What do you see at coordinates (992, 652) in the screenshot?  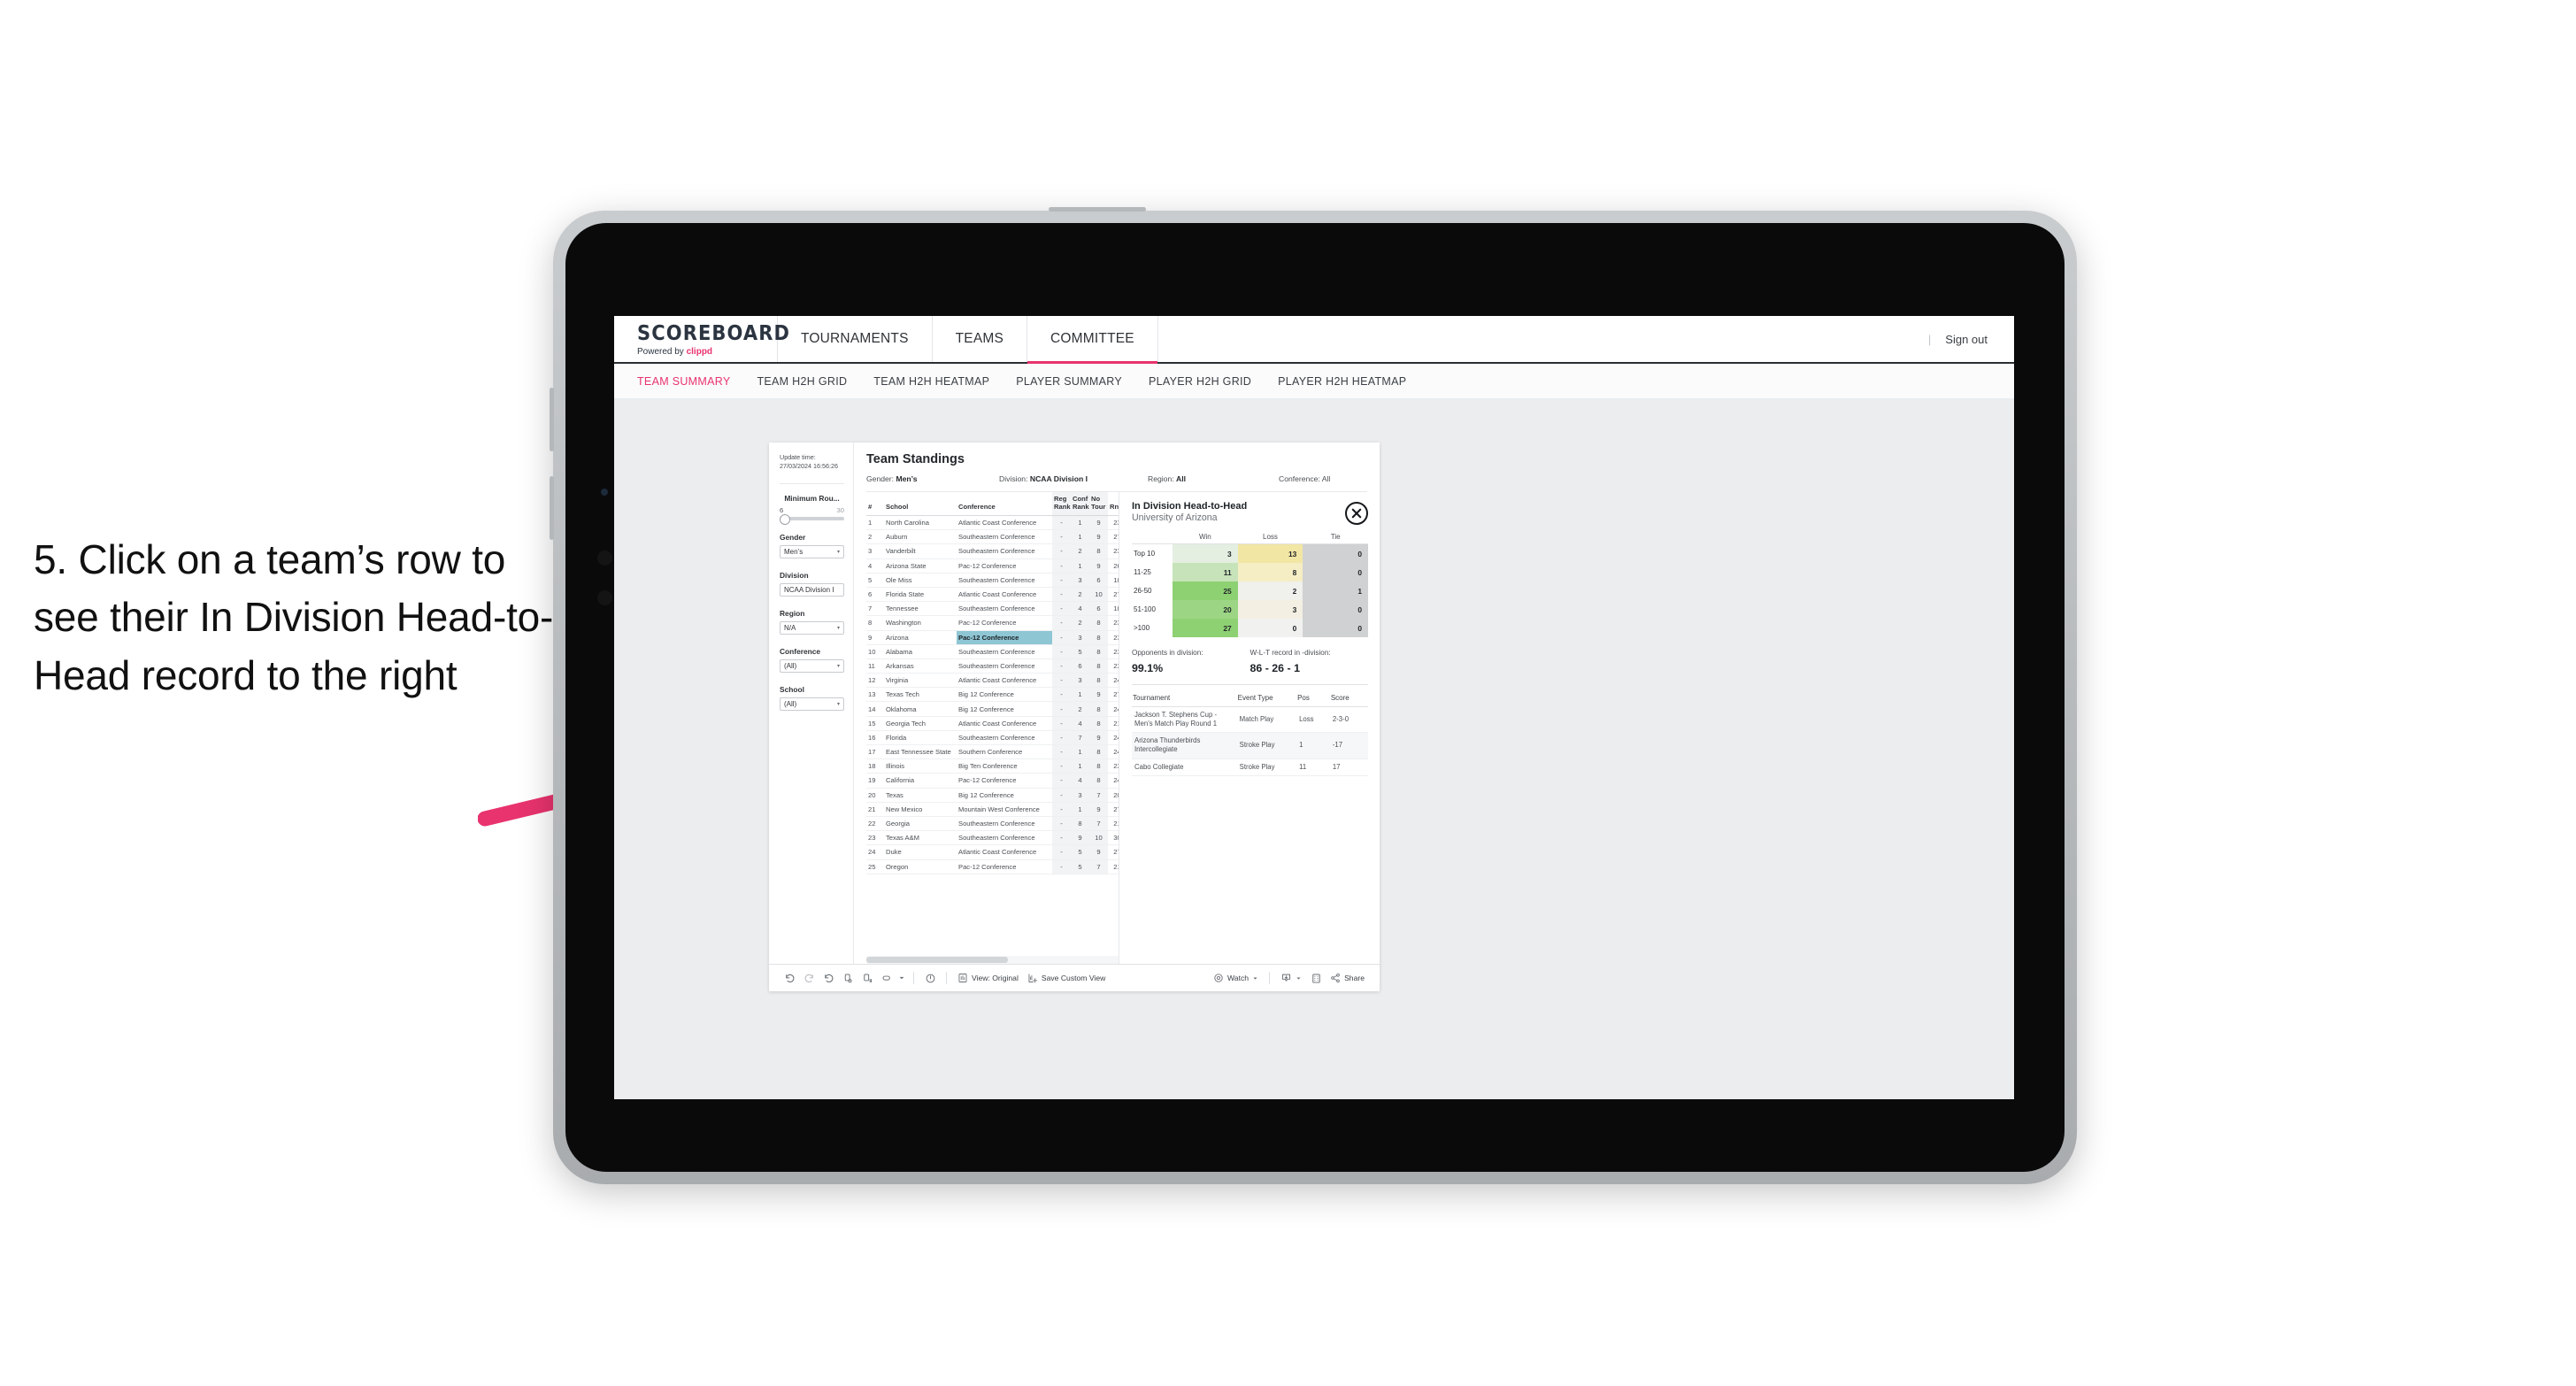 I see `table-row: 10AlabamaSoutheastern Conference-58233` at bounding box center [992, 652].